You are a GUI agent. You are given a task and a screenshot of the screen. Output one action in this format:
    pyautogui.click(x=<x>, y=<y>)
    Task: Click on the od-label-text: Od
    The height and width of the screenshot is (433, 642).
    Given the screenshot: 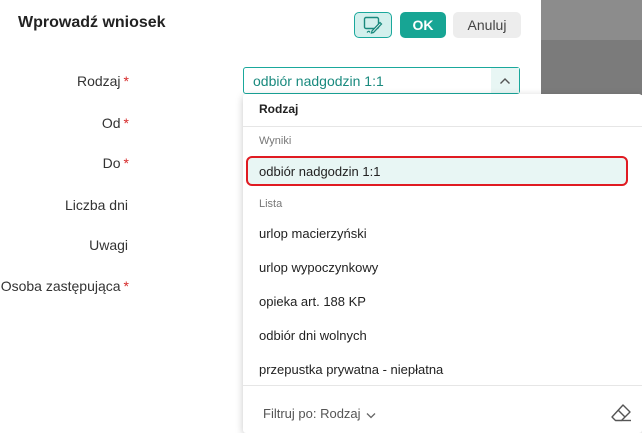 What is the action you would take?
    pyautogui.click(x=111, y=123)
    